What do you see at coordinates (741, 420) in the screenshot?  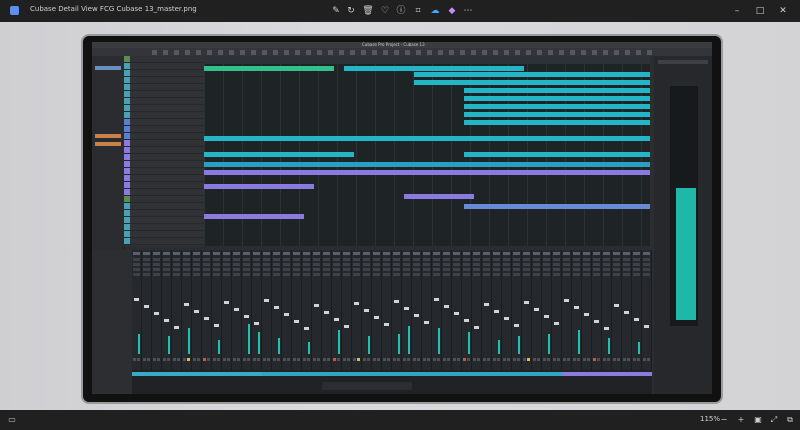 I see `zoom-in-icon: +` at bounding box center [741, 420].